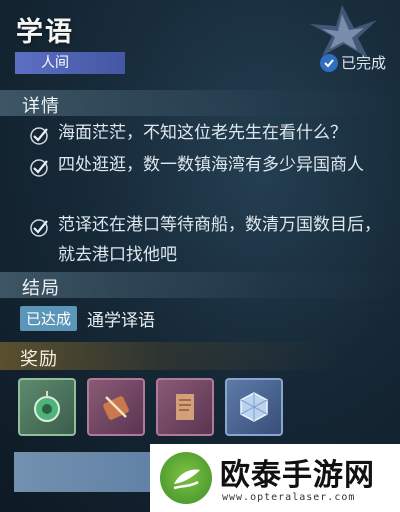  I want to click on watermark-banner: 欧泰手游网 www.opteralaser.com, so click(275, 478).